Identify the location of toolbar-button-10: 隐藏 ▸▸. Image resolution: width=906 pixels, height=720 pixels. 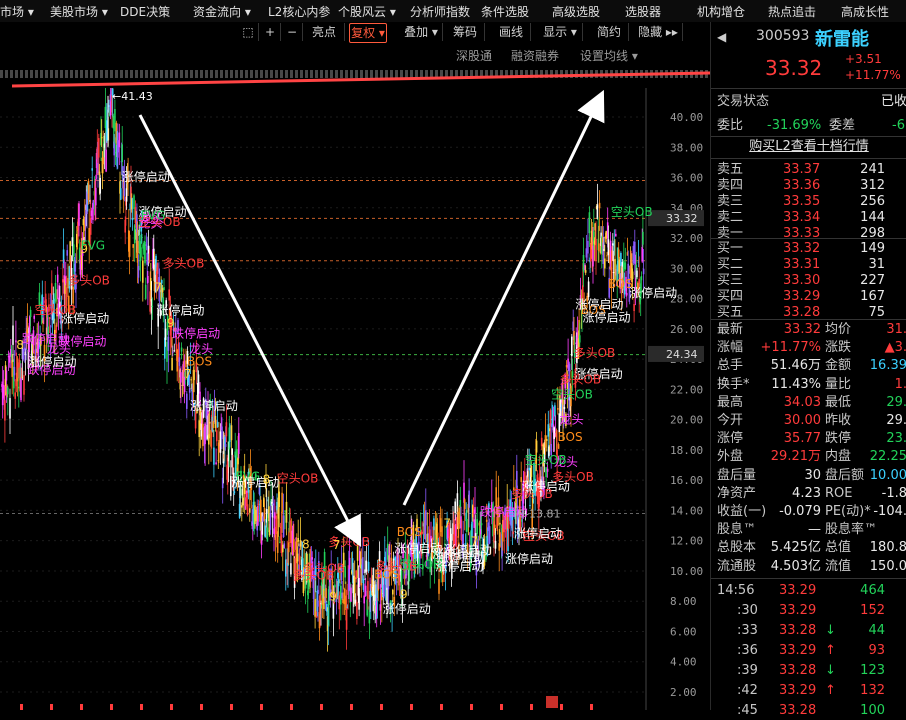
(658, 32).